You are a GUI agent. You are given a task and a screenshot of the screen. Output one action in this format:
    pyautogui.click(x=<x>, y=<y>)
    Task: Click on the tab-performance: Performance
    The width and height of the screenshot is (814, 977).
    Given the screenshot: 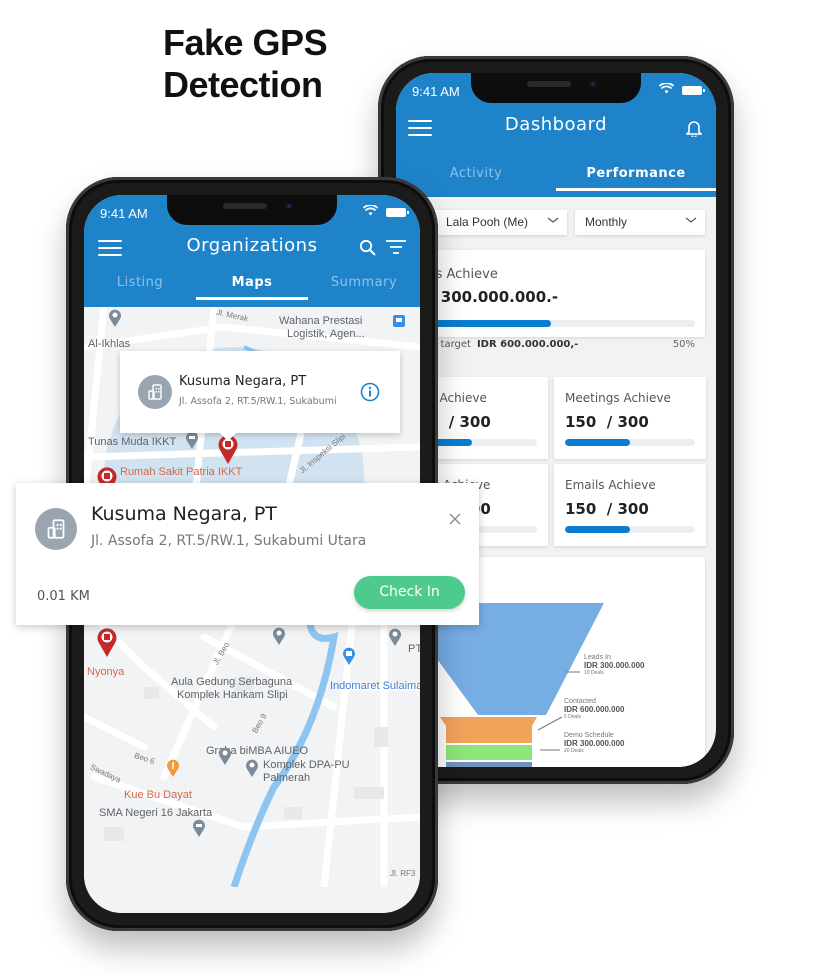 What is the action you would take?
    pyautogui.click(x=636, y=178)
    